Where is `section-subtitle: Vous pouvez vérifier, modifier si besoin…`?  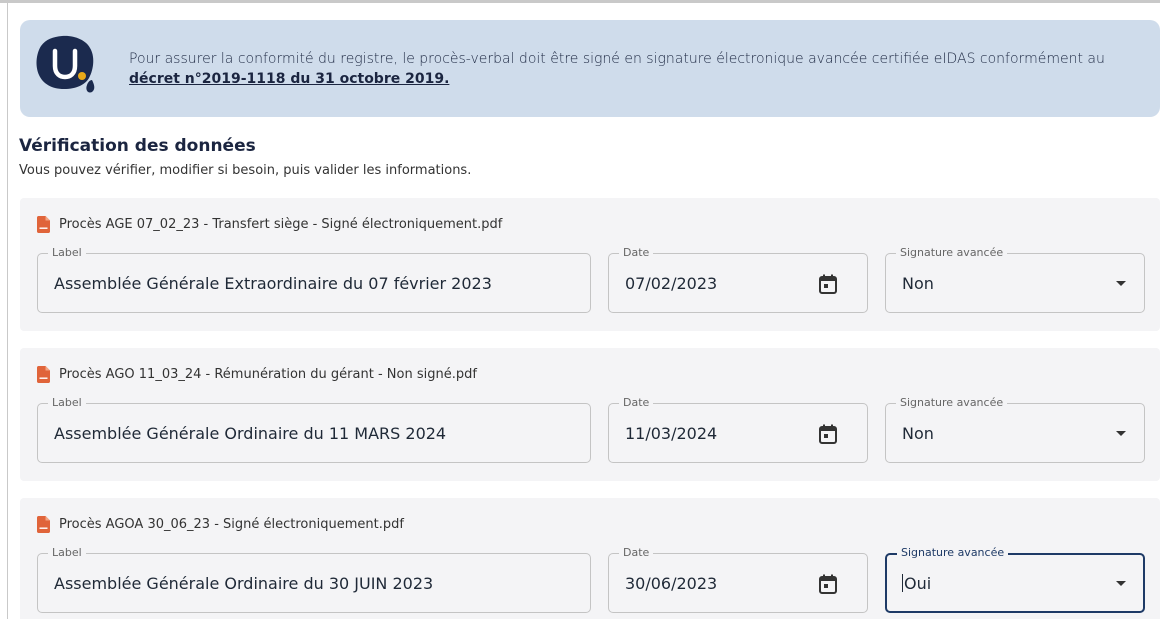 section-subtitle: Vous pouvez vérifier, modifier si besoin… is located at coordinates (245, 170).